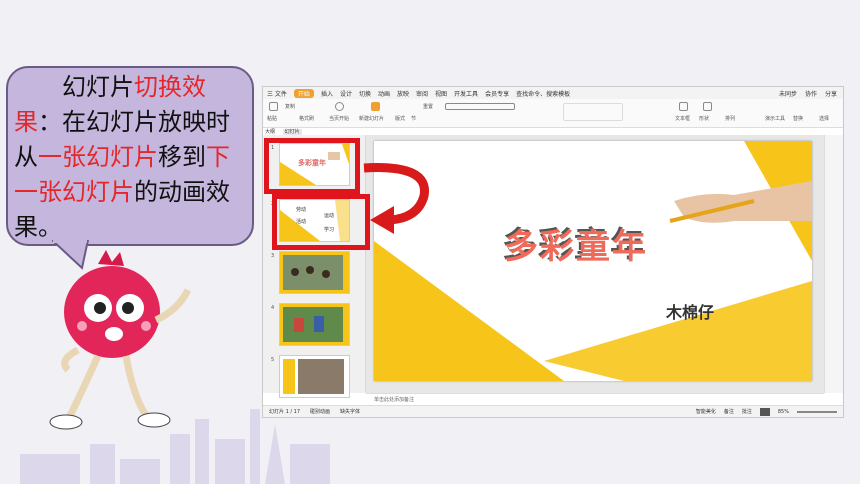  I want to click on share-button: 分享, so click(831, 93).